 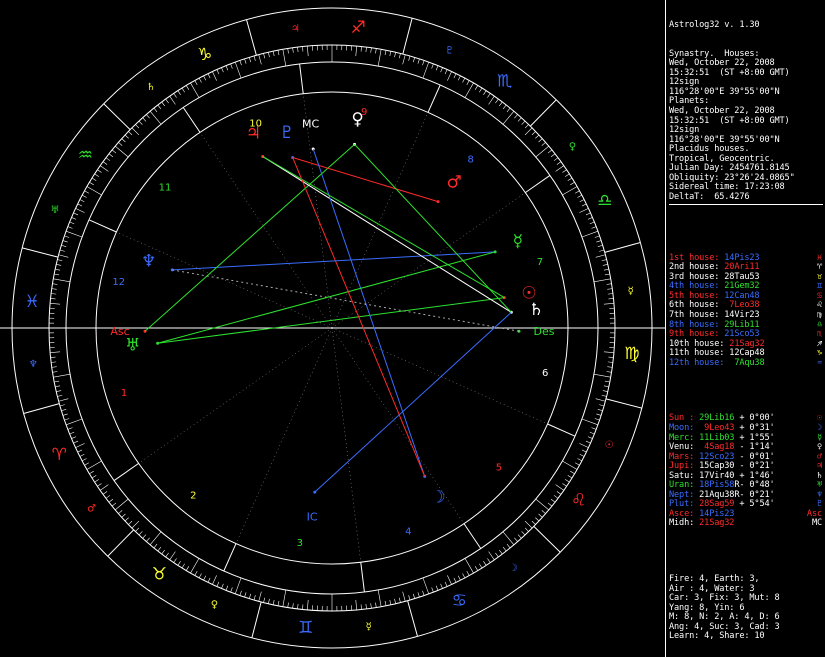 What do you see at coordinates (310, 124) in the screenshot?
I see `planet-marker-icon: MC` at bounding box center [310, 124].